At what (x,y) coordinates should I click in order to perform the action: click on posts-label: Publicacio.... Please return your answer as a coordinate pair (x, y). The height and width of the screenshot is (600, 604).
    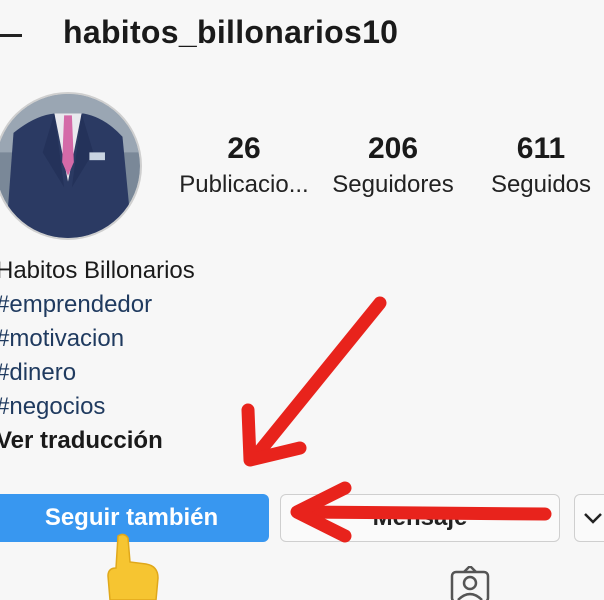
    Looking at the image, I should click on (244, 184).